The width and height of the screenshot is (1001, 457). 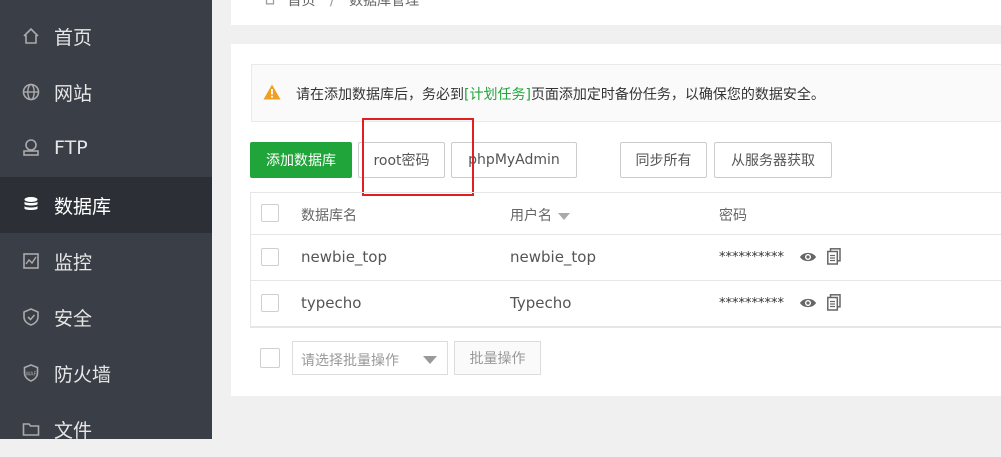 I want to click on database-icon, so click(x=31, y=205).